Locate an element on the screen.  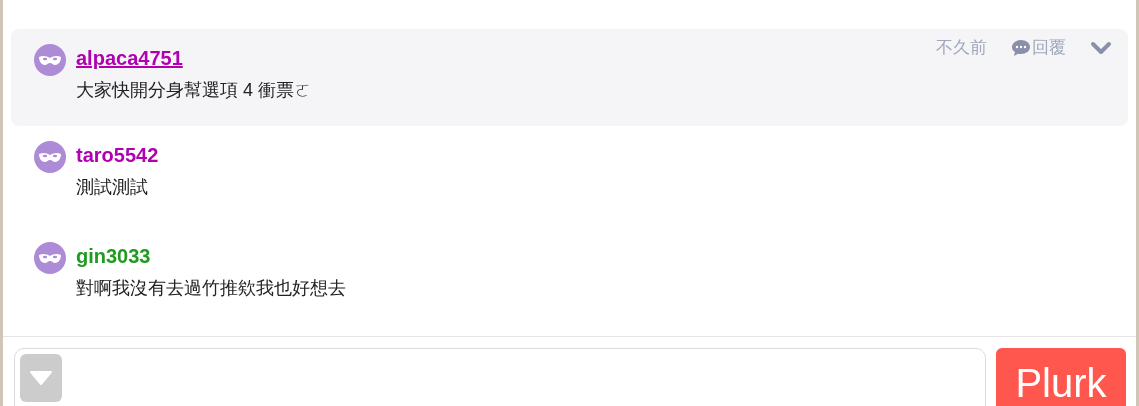
message-input is located at coordinates (500, 377).